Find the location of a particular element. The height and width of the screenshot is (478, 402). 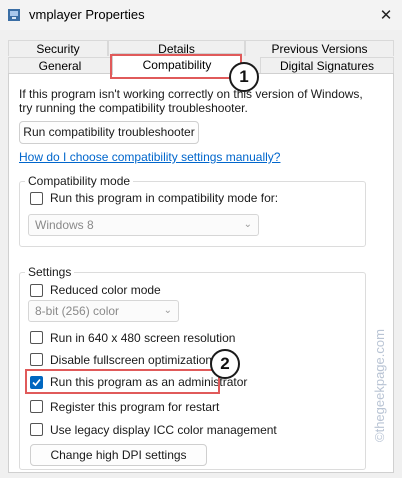

resolution-640-label: Run in 640 x 480 screen resolution is located at coordinates (143, 338).